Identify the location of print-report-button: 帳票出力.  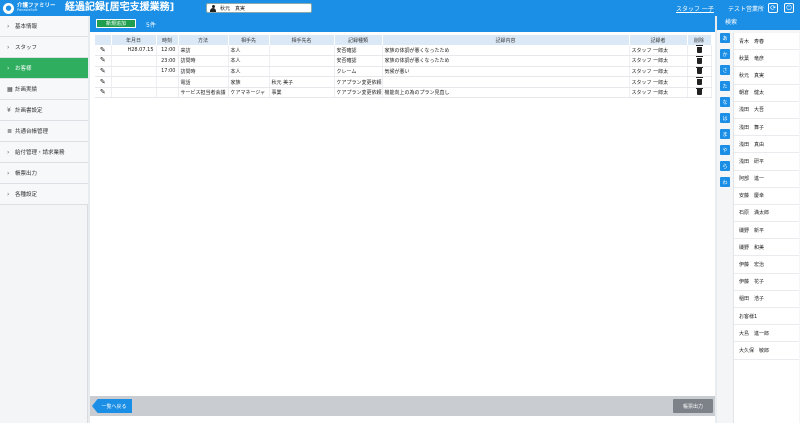
(693, 406).